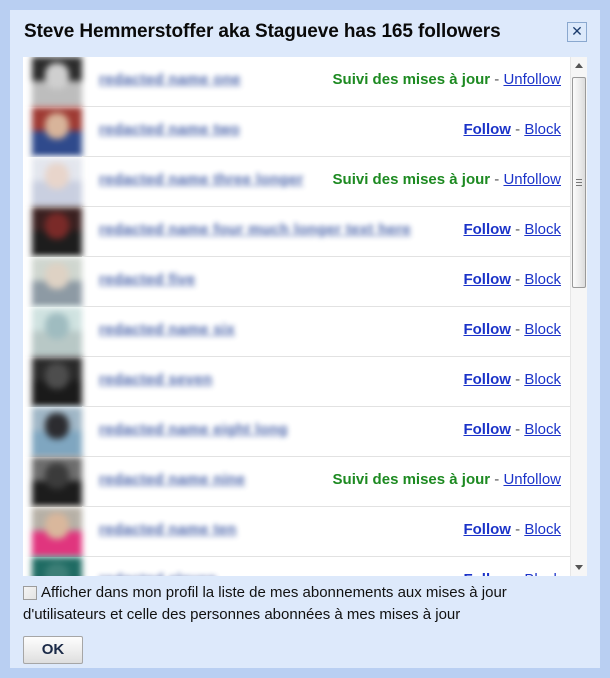 This screenshot has width=610, height=678. I want to click on follower-name-link: redacted seven, so click(155, 379).